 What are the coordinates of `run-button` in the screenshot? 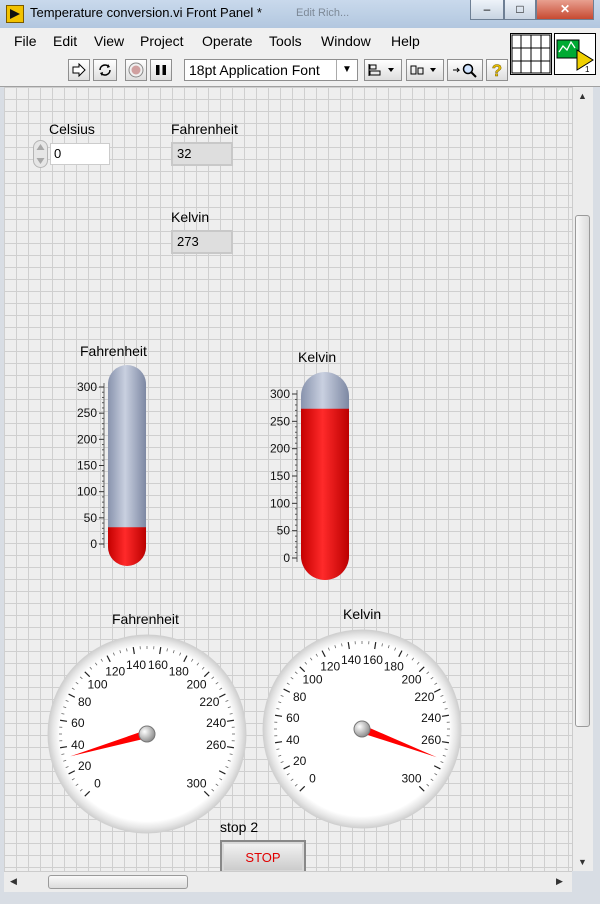 It's located at (79, 70).